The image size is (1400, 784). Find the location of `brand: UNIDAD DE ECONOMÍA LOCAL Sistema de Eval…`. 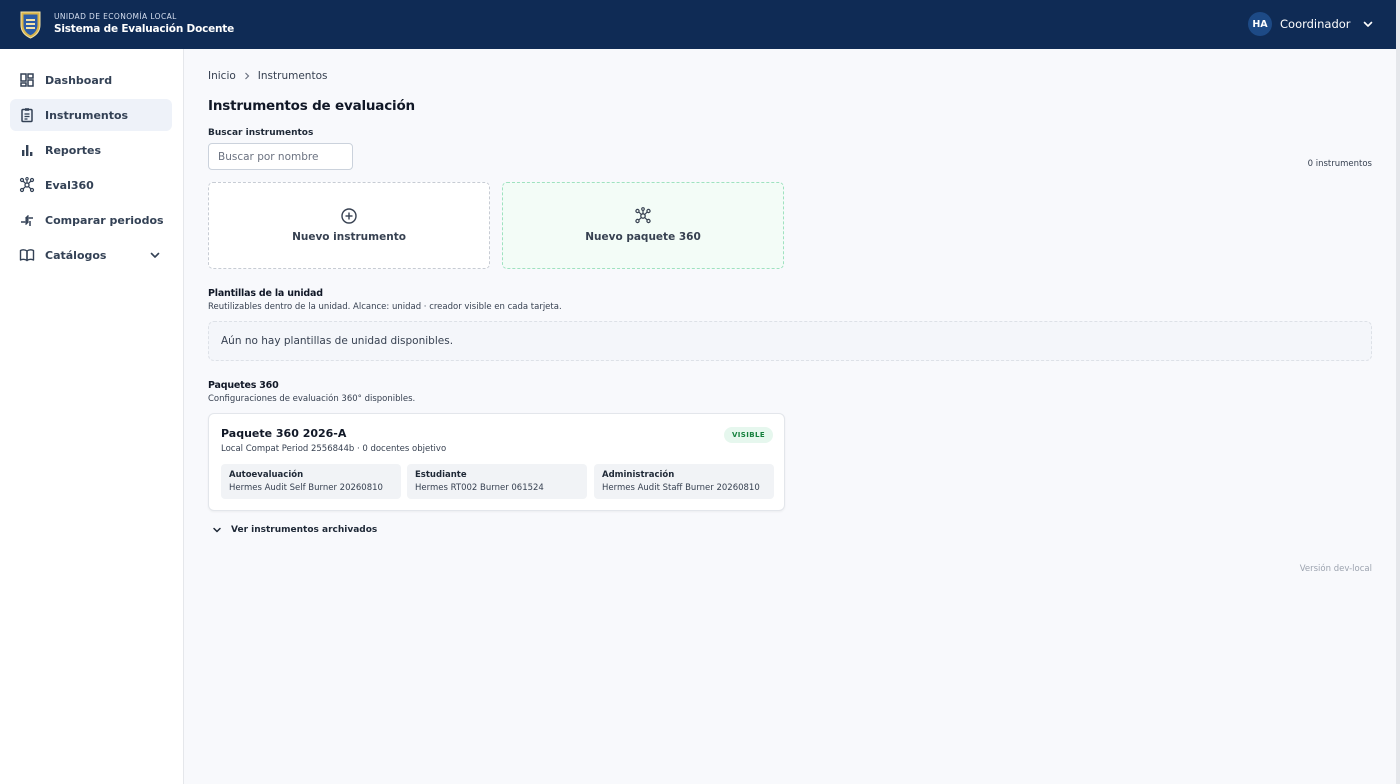

brand: UNIDAD DE ECONOMÍA LOCAL Sistema de Eval… is located at coordinates (144, 24).